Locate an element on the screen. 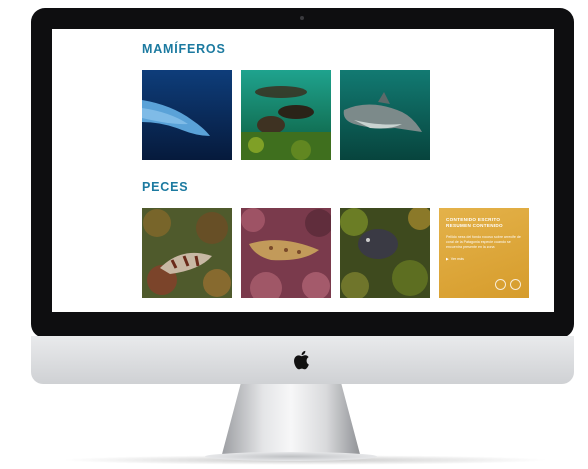  info-card-title: CONTENIDO ESCRITO RESUMEN CONTENIDO is located at coordinates (474, 222).